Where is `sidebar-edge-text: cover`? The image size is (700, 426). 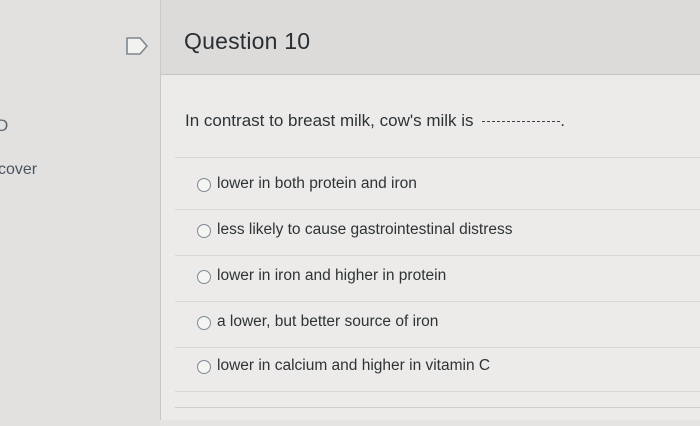 sidebar-edge-text: cover is located at coordinates (18, 170).